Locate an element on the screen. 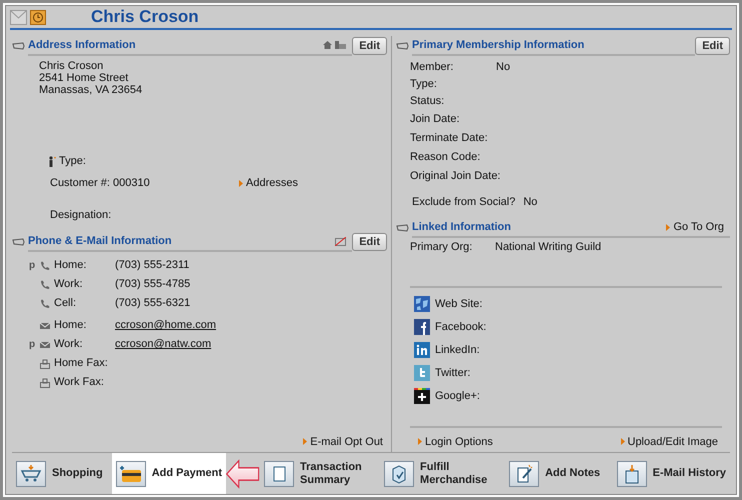  cart-icon is located at coordinates (31, 473).